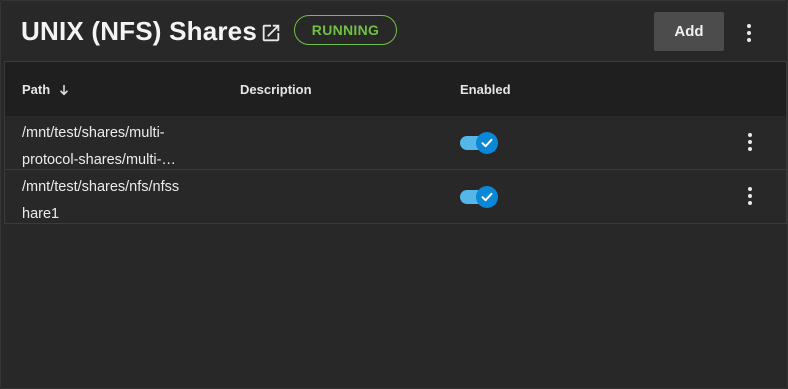 Image resolution: width=788 pixels, height=389 pixels. What do you see at coordinates (395, 197) in the screenshot?
I see `table-row: /mnt/test/shares/nfs/nfss hare1` at bounding box center [395, 197].